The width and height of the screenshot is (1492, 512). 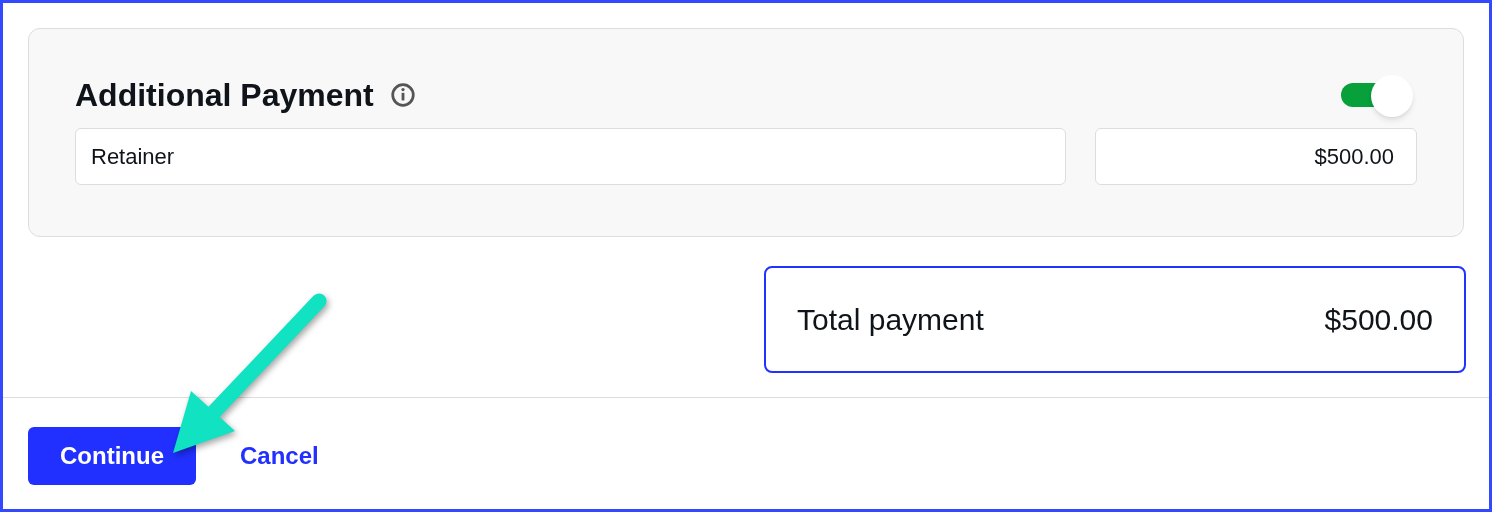 What do you see at coordinates (402, 95) in the screenshot?
I see `info-icon` at bounding box center [402, 95].